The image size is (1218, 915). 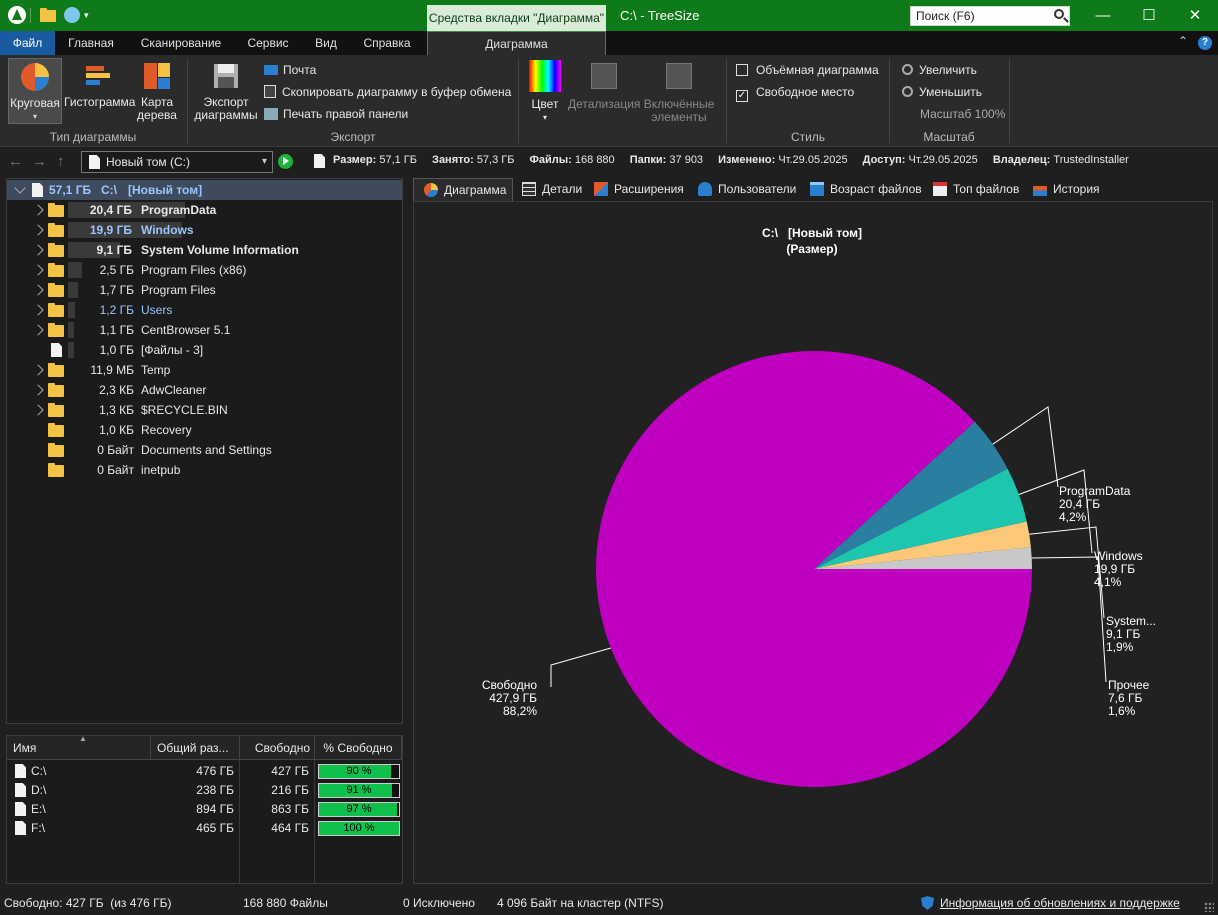 What do you see at coordinates (545, 76) in the screenshot?
I see `color-palette-icon` at bounding box center [545, 76].